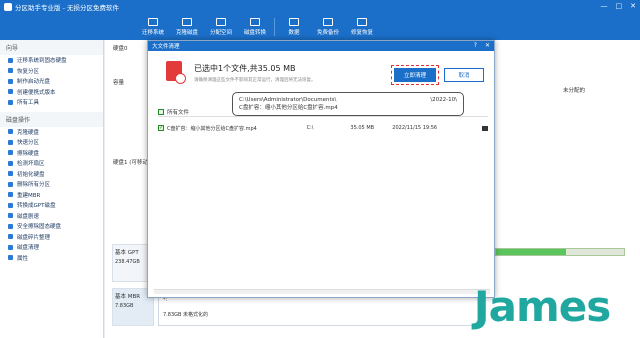 The image size is (640, 338). Describe the element at coordinates (10, 163) in the screenshot. I see `check-icon` at that location.